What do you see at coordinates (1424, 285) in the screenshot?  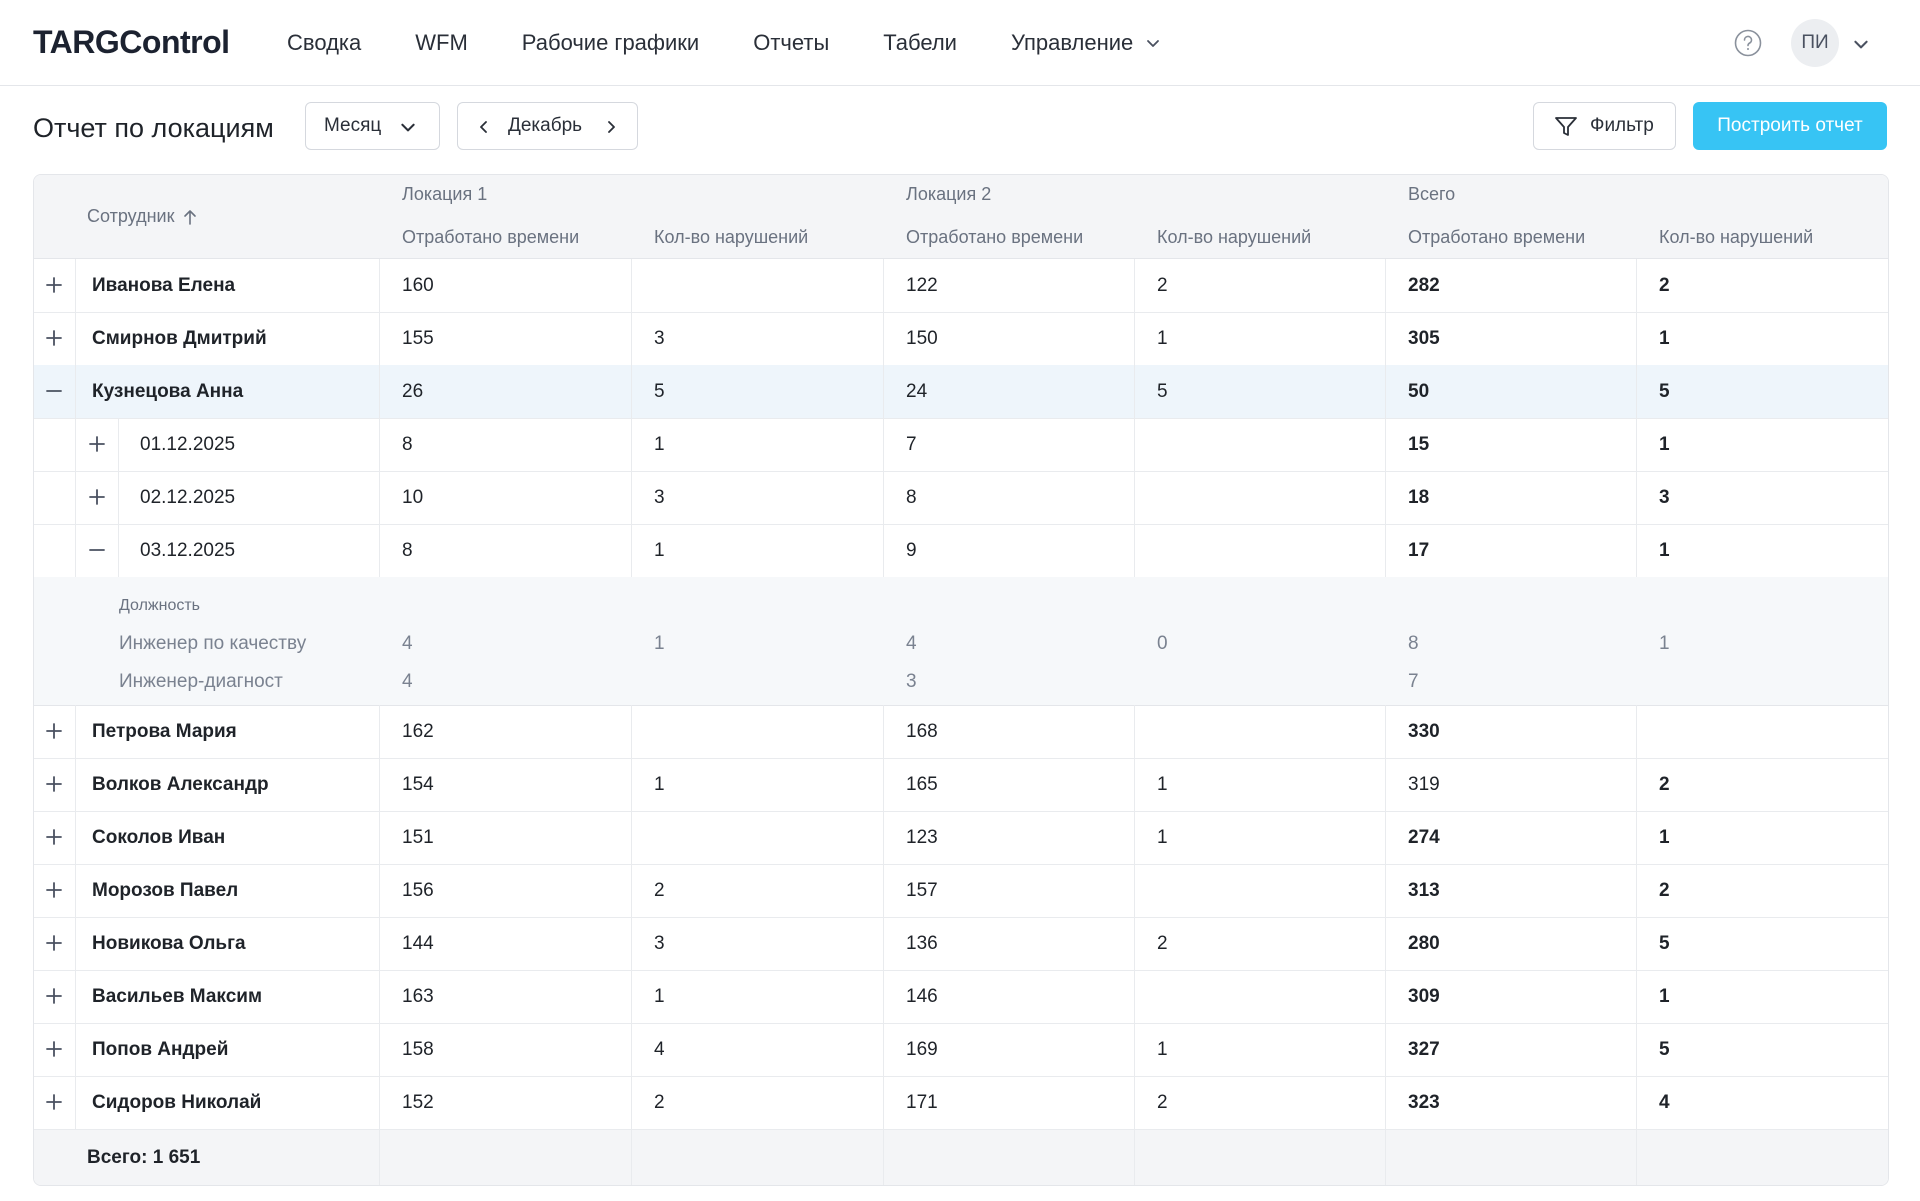 I see `hours-cell: 282` at bounding box center [1424, 285].